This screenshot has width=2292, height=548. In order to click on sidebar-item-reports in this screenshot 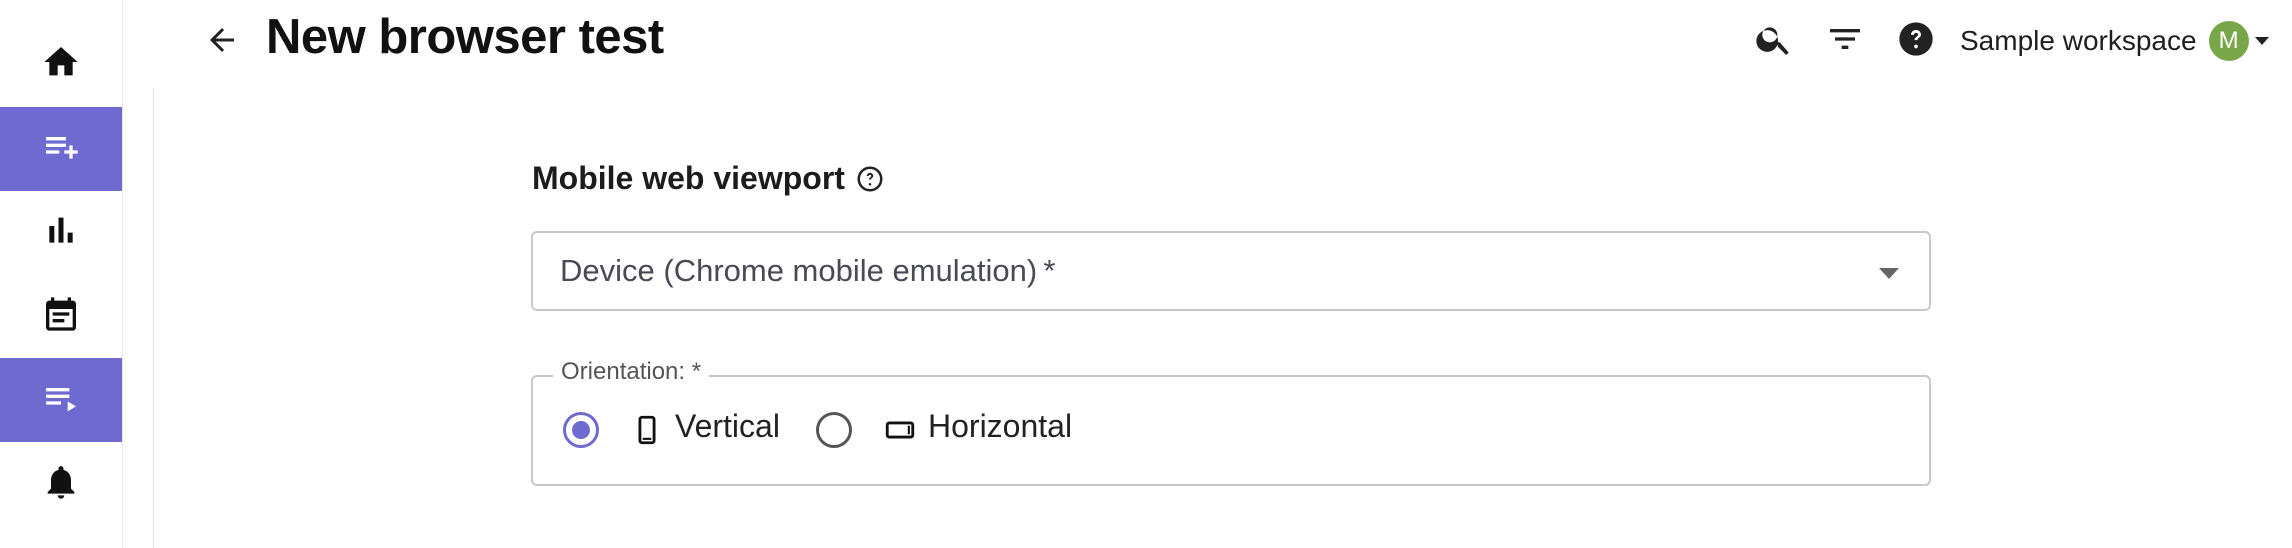, I will do `click(61, 233)`.